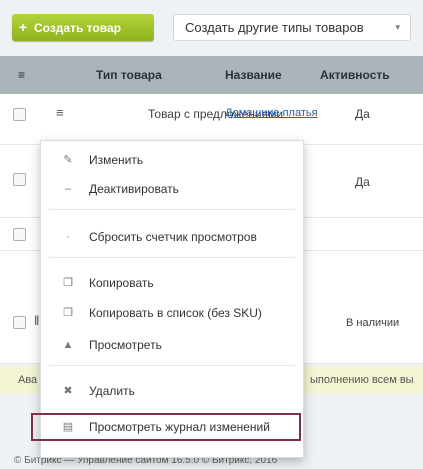 This screenshot has height=469, width=423. What do you see at coordinates (62, 112) in the screenshot?
I see `row-menu-icon: ≡` at bounding box center [62, 112].